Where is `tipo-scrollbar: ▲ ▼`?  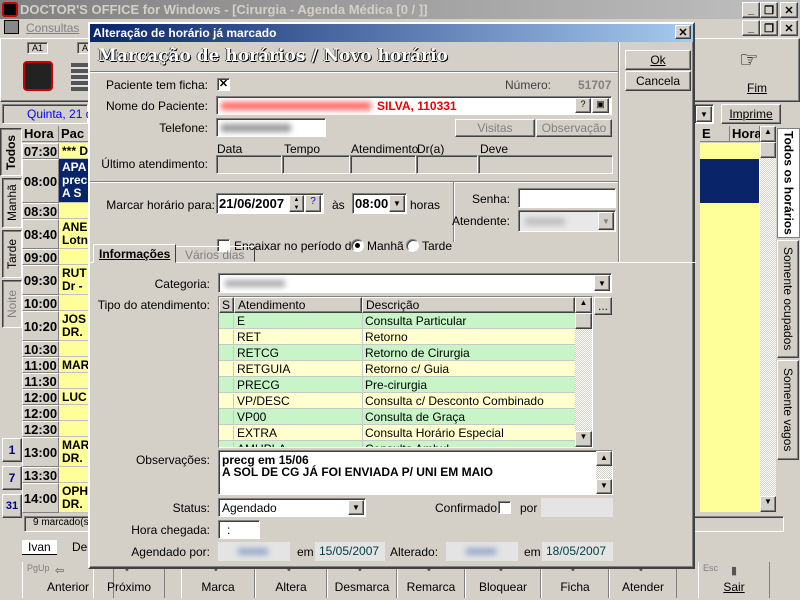
tipo-scrollbar: ▲ ▼ is located at coordinates (583, 372).